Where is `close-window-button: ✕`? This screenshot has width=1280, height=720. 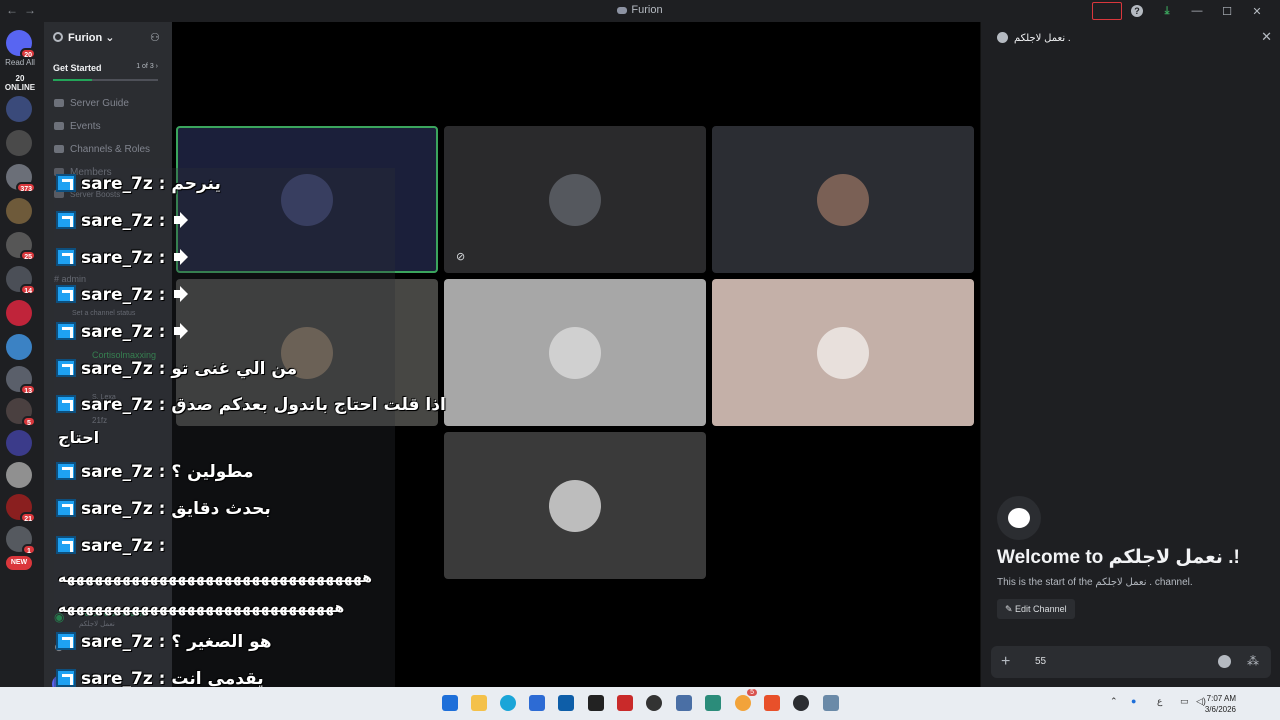
close-window-button: ✕ is located at coordinates (1257, 11).